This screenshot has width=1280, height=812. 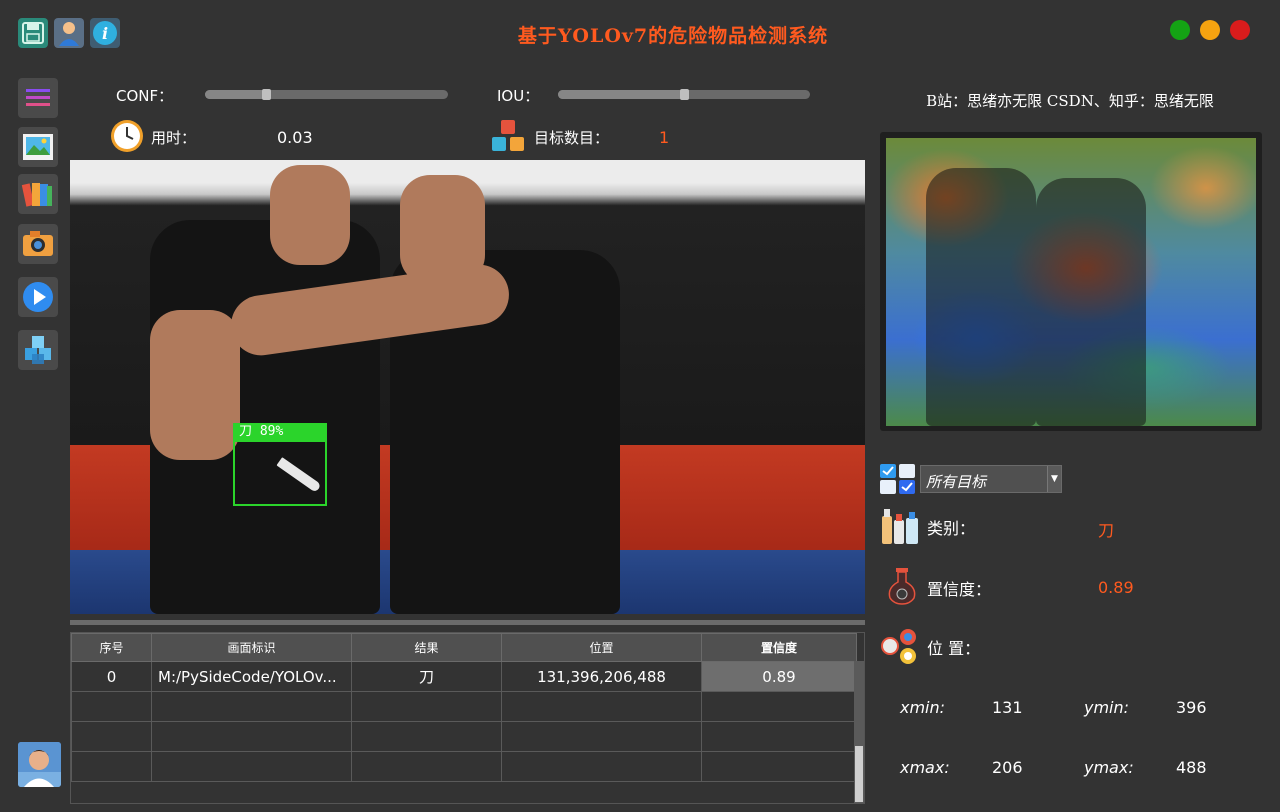 I want to click on head-left, so click(x=310, y=215).